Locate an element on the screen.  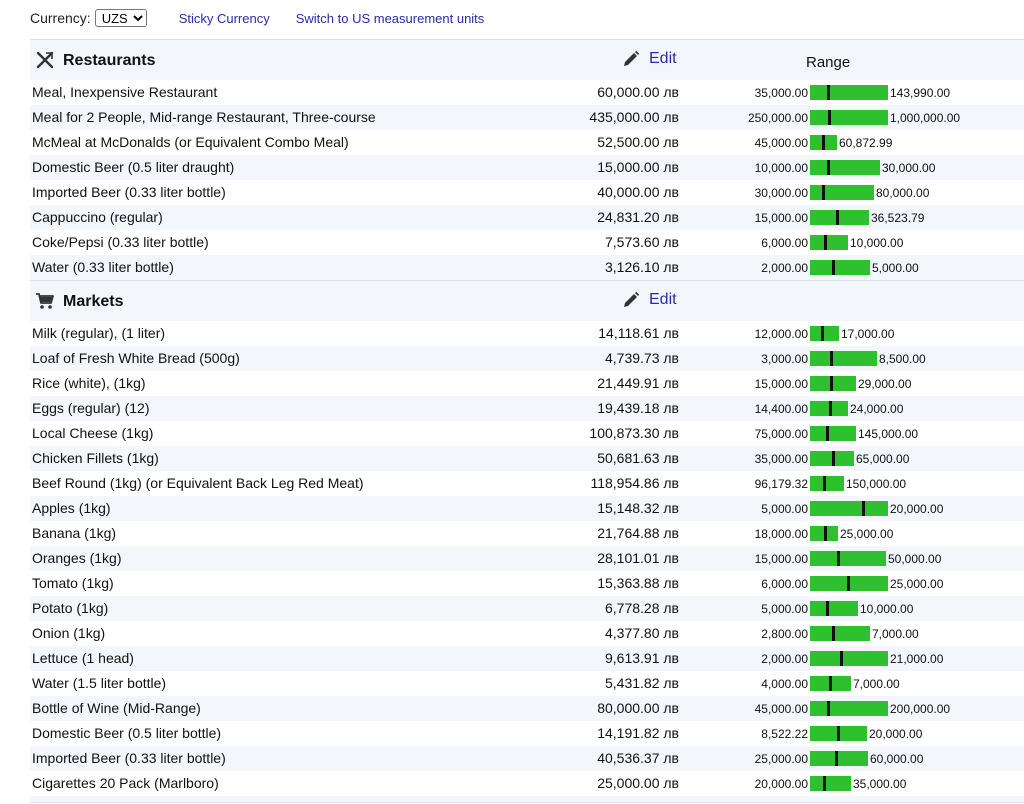
range-min: 75,000.00 is located at coordinates (781, 434).